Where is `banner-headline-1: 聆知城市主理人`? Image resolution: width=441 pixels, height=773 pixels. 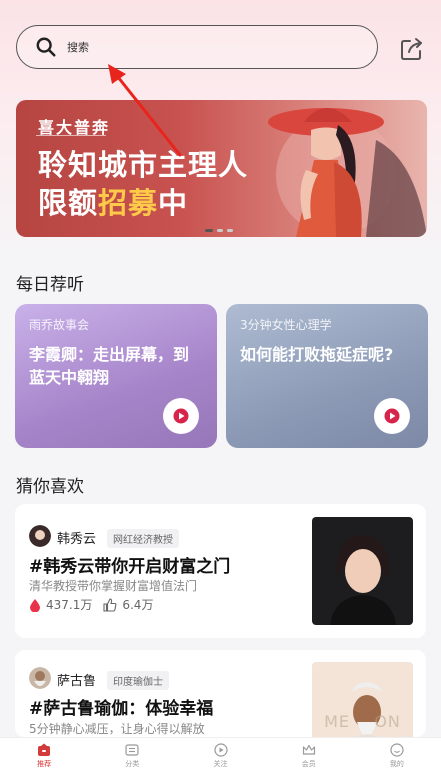 banner-headline-1: 聆知城市主理人 is located at coordinates (143, 165).